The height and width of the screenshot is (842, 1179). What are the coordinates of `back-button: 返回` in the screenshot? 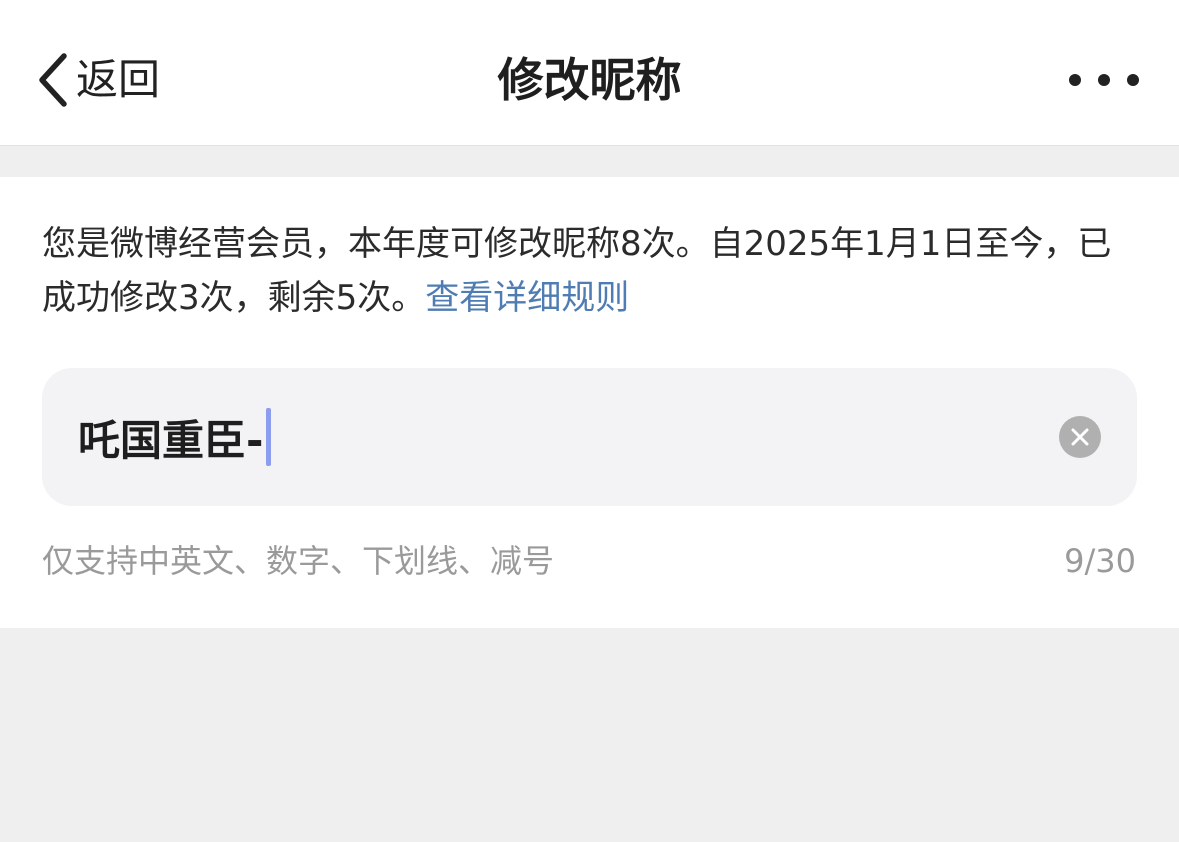 It's located at (97, 80).